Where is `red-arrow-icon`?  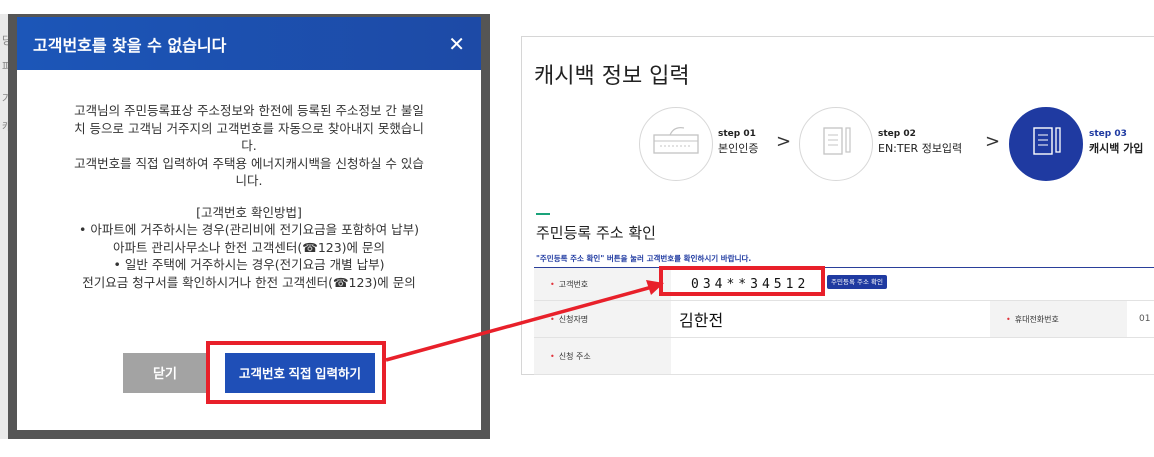 red-arrow-icon is located at coordinates (524, 321).